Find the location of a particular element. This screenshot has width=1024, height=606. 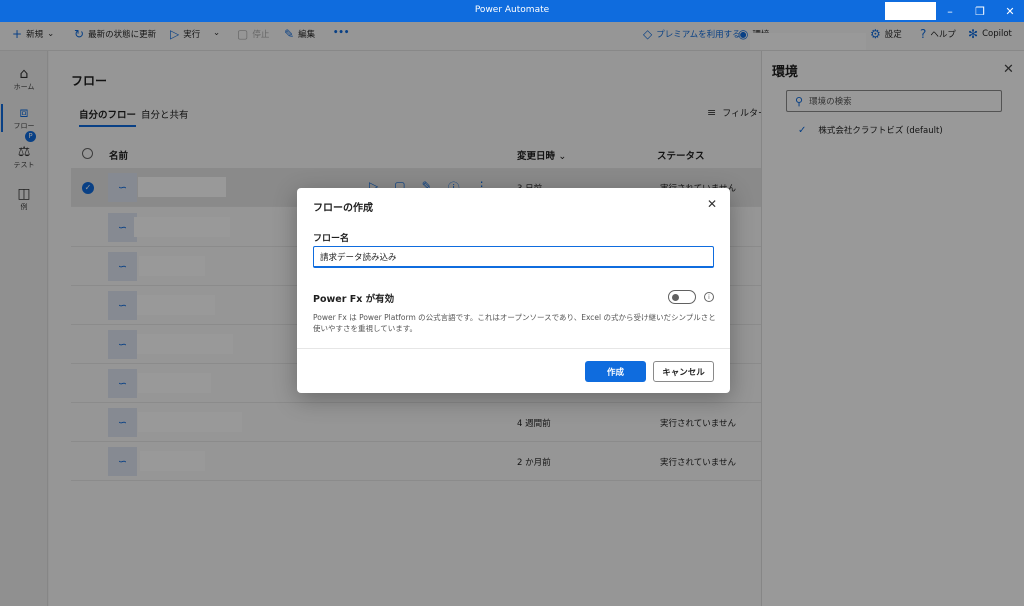

create-button: 作成 is located at coordinates (615, 371).